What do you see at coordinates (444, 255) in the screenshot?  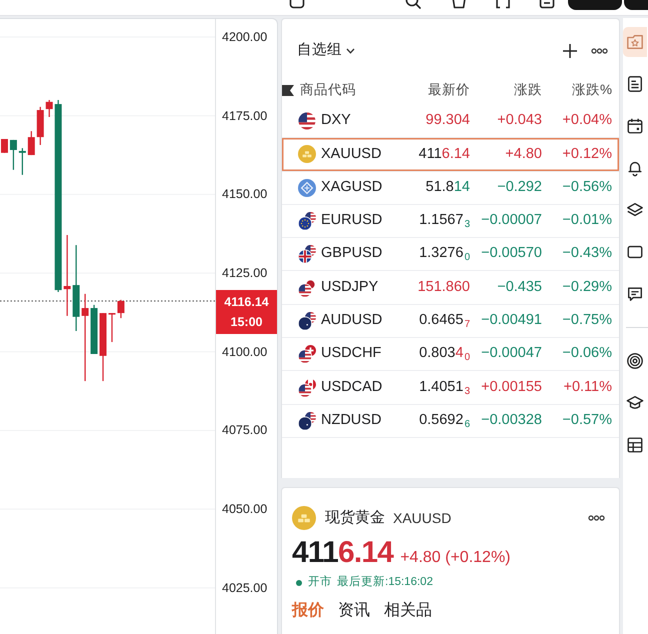 I see `price-text: 1.3276$_{0}$` at bounding box center [444, 255].